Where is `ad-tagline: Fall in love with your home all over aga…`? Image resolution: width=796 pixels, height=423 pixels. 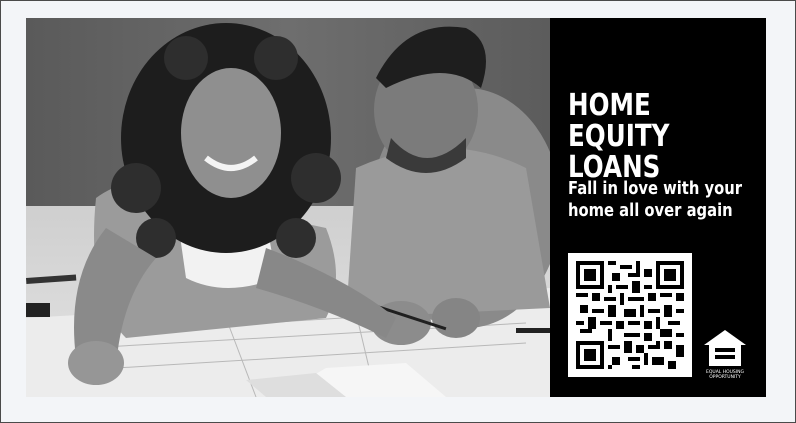
ad-tagline: Fall in love with your home all over aga… is located at coordinates (655, 199).